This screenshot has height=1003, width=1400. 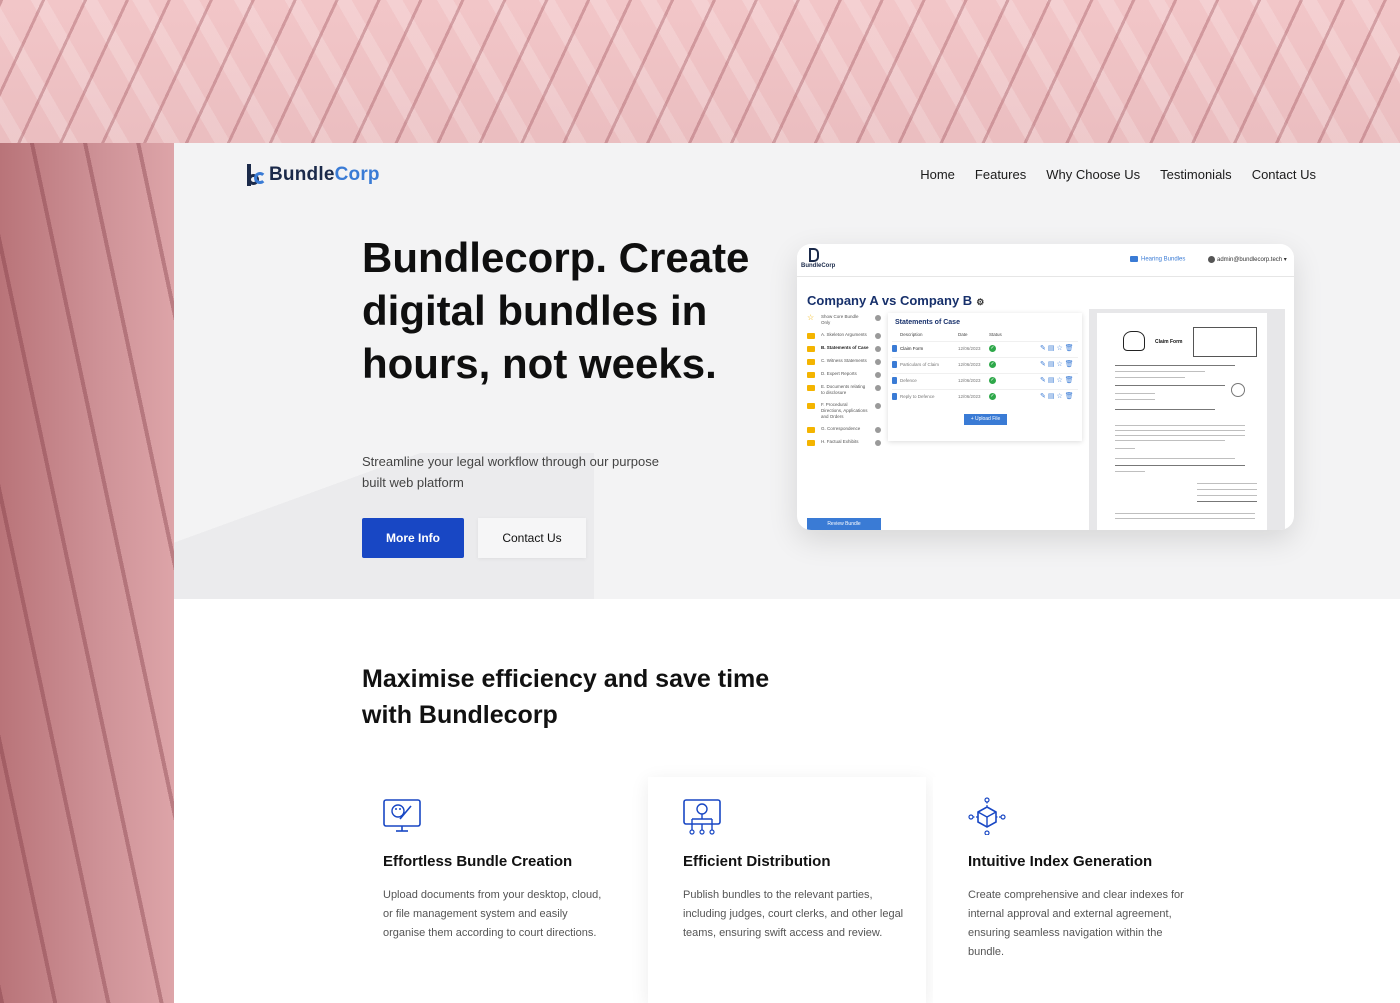 What do you see at coordinates (896, 300) in the screenshot?
I see `mockup-case-title: Company A vs Company B ⚙` at bounding box center [896, 300].